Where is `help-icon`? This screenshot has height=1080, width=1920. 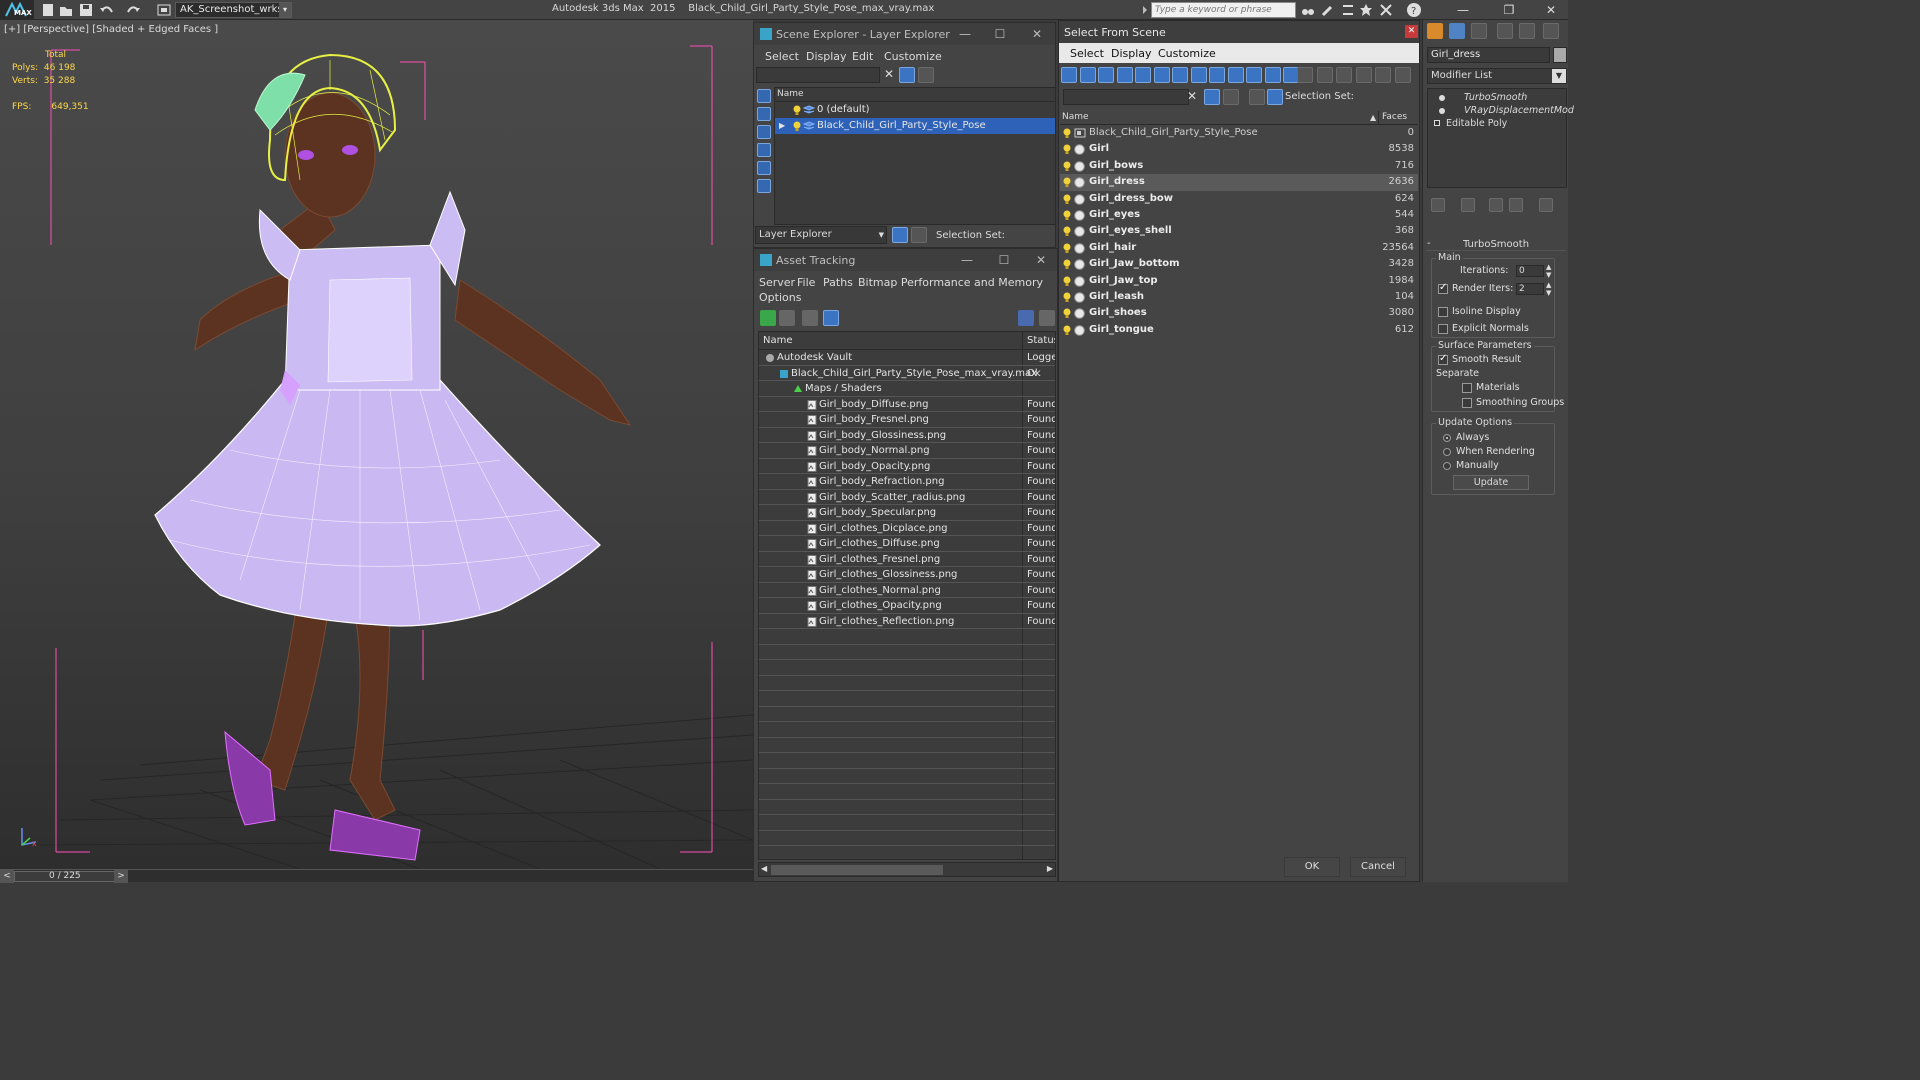 help-icon is located at coordinates (1026, 318).